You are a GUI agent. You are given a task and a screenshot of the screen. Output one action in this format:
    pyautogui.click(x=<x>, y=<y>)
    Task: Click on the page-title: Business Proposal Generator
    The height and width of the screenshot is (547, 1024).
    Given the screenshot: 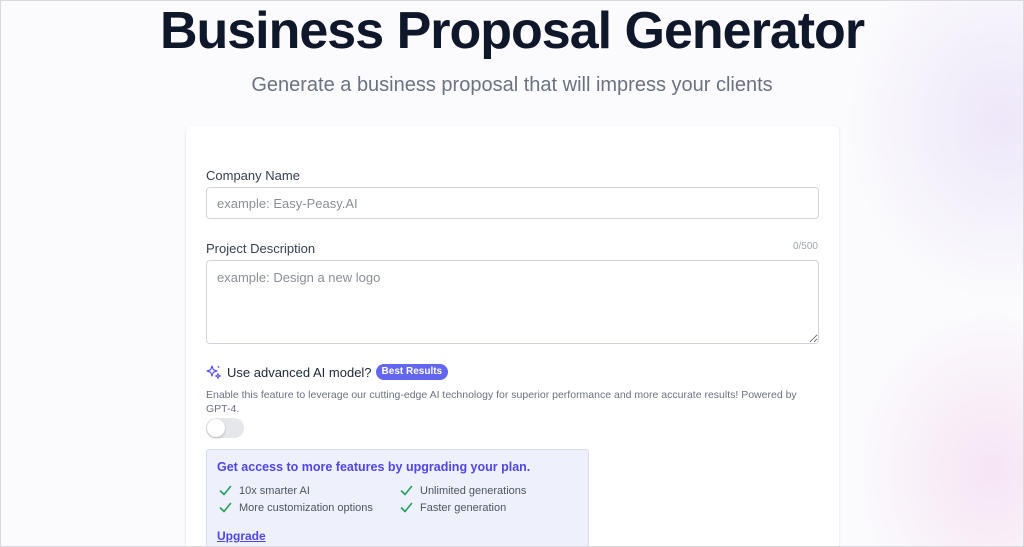 What is the action you would take?
    pyautogui.click(x=512, y=31)
    